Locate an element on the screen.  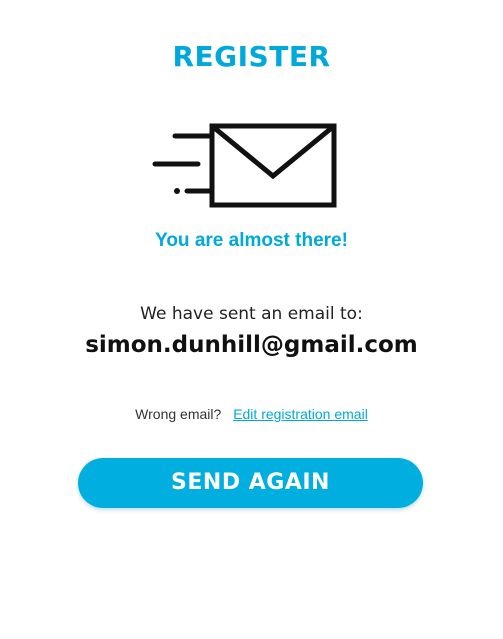
email-address: simon.dunhill@gmail.com is located at coordinates (251, 345).